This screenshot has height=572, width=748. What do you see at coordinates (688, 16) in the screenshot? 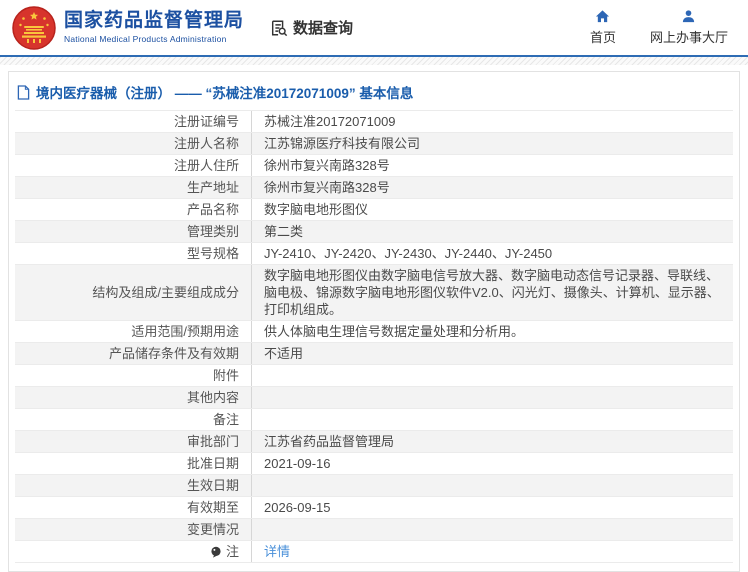
I see `user-icon` at bounding box center [688, 16].